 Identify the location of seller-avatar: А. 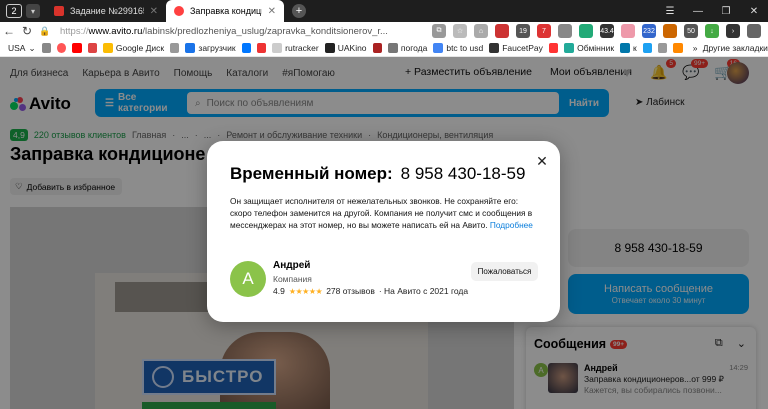
(248, 279).